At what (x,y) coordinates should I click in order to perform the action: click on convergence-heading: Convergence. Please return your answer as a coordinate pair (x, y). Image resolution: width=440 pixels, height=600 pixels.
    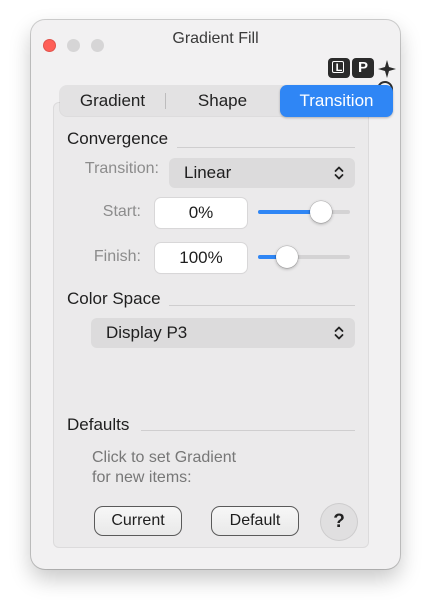
    Looking at the image, I should click on (118, 138).